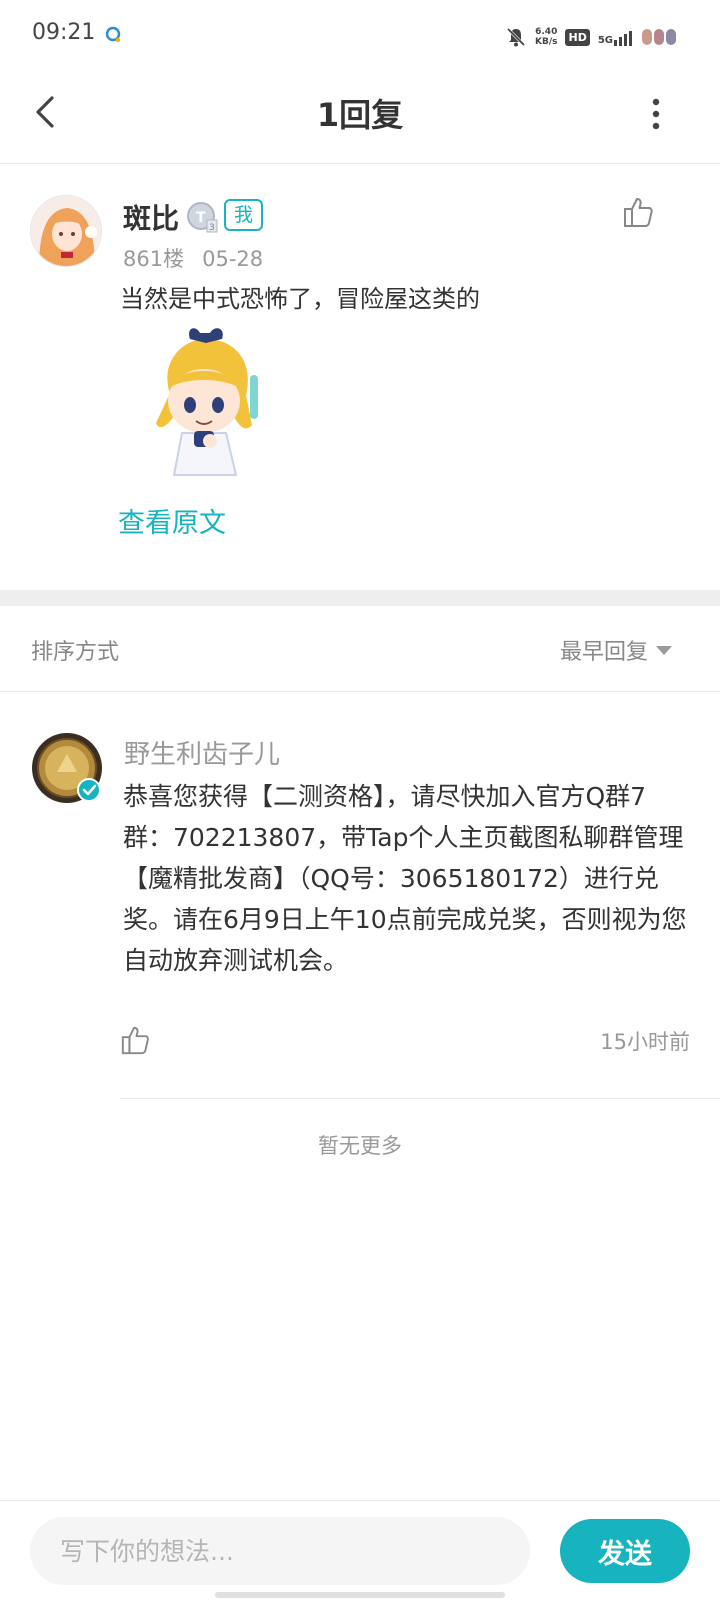  I want to click on reply-timestamp: 15小时前, so click(645, 1042).